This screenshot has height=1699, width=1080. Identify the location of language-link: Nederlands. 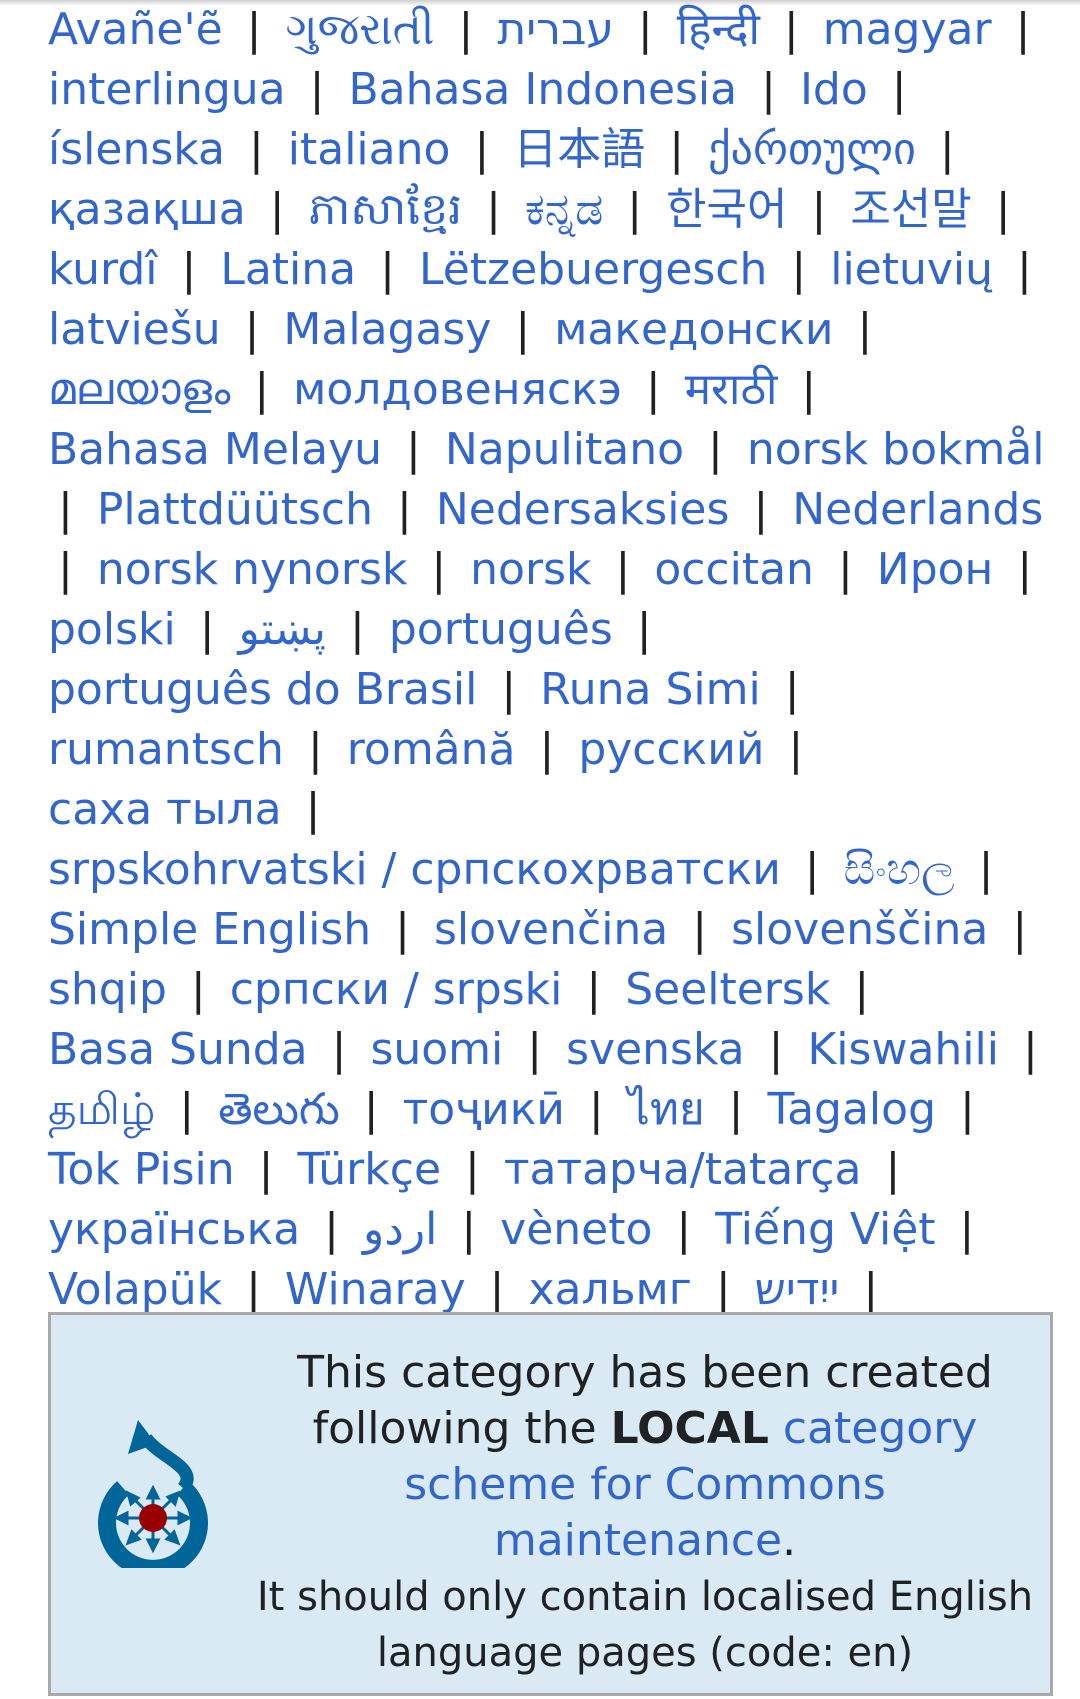
(917, 509).